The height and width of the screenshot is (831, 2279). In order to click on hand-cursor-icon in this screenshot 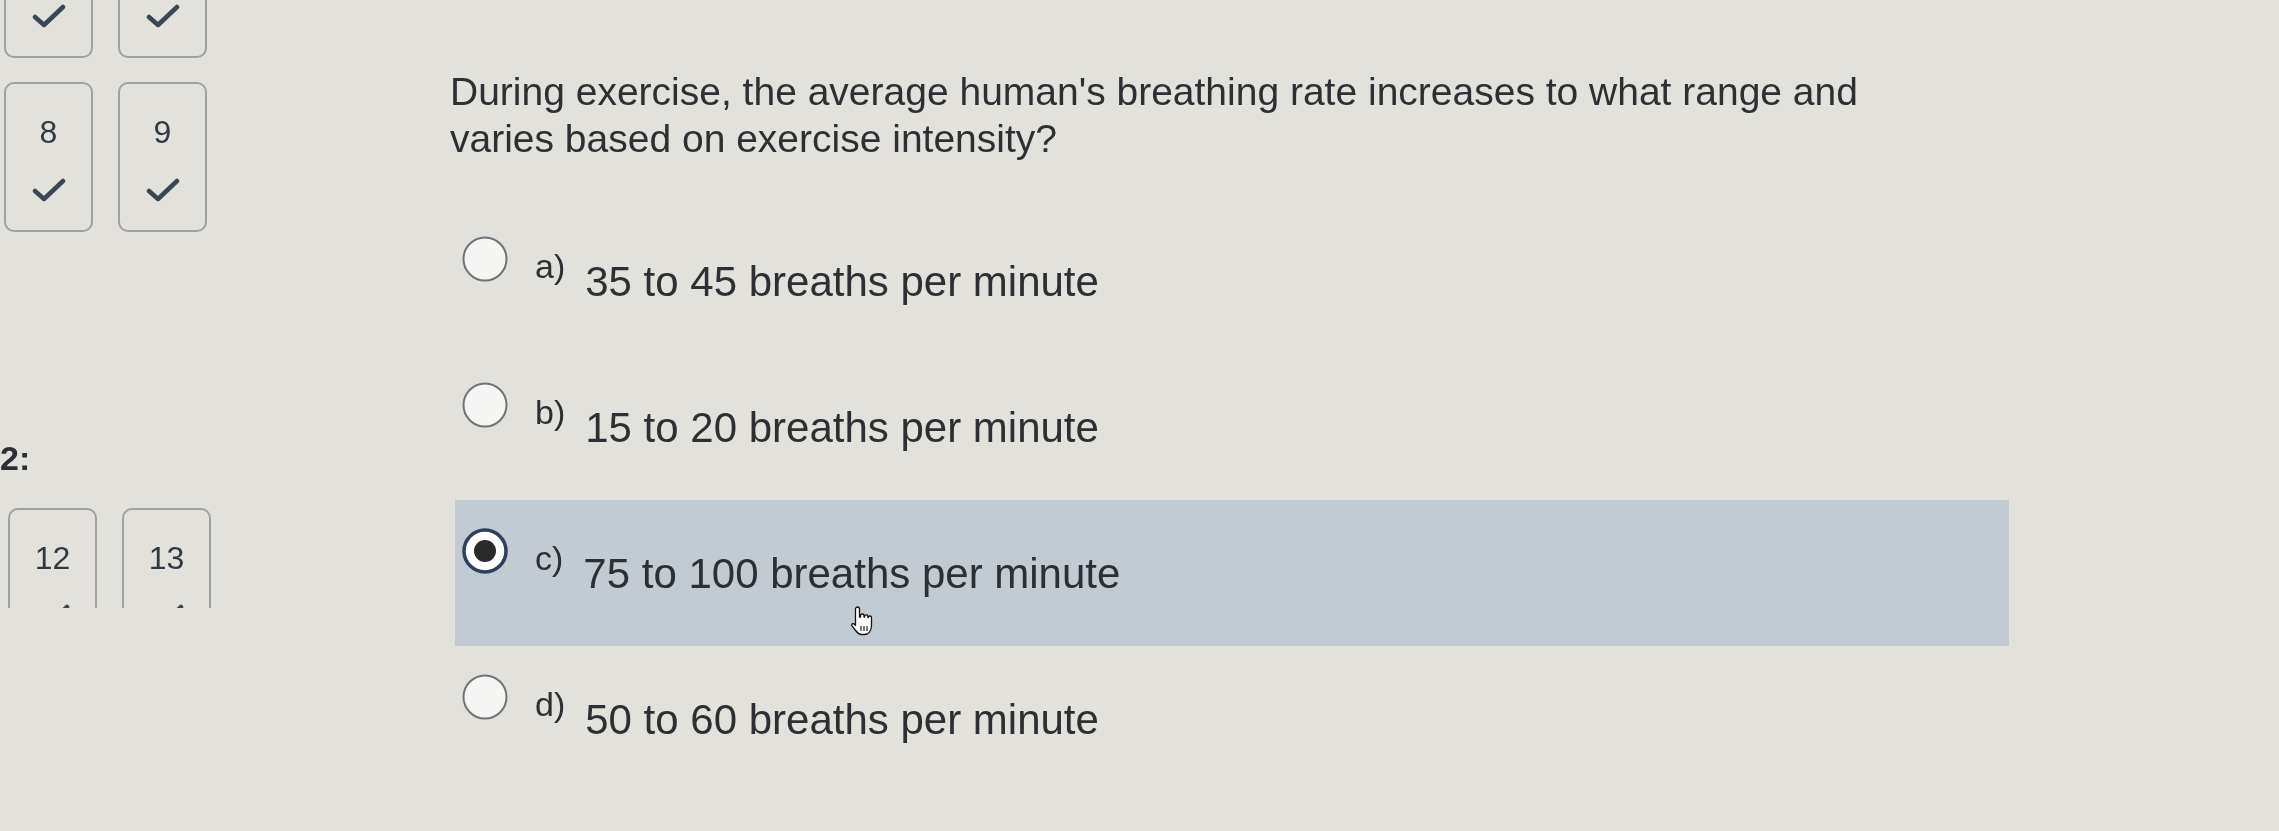, I will do `click(862, 621)`.